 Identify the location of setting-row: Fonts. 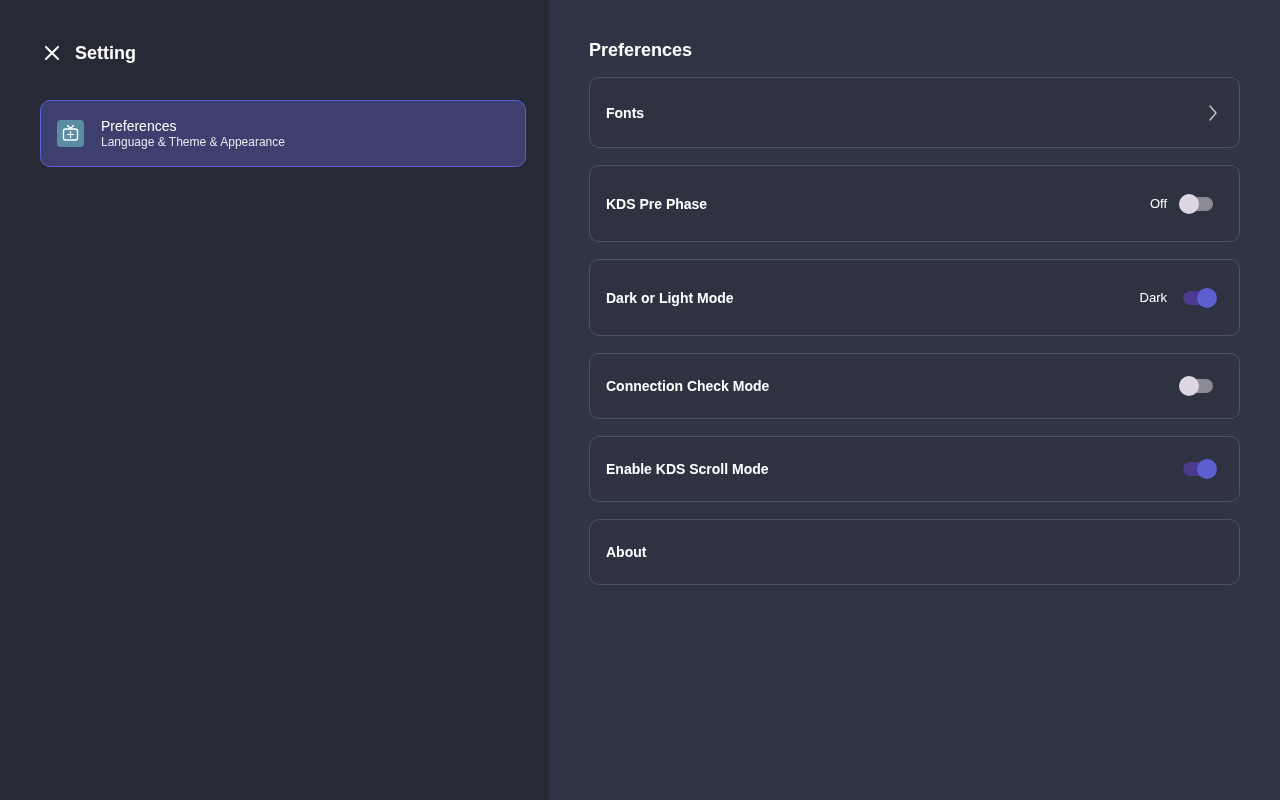
(914, 112).